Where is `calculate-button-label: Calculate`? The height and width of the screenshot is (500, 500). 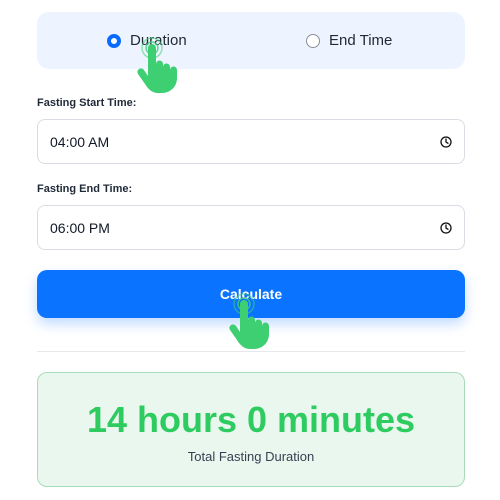
calculate-button-label: Calculate is located at coordinates (251, 294).